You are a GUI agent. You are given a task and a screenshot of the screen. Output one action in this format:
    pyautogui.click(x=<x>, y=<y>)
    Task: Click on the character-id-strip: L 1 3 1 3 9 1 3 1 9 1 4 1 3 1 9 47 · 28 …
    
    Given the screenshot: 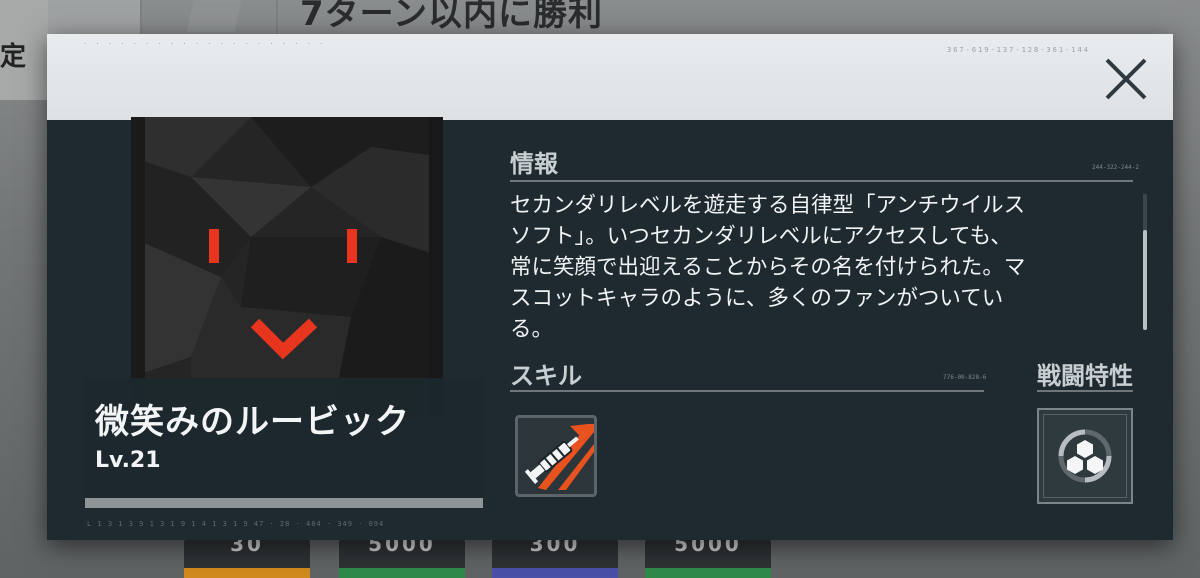 What is the action you would take?
    pyautogui.click(x=236, y=524)
    